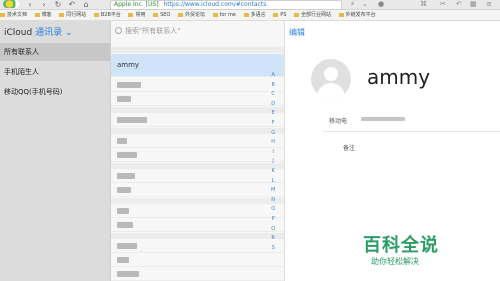 This screenshot has width=500, height=281. I want to click on bookmark-item: 外贸论坛, so click(191, 15).